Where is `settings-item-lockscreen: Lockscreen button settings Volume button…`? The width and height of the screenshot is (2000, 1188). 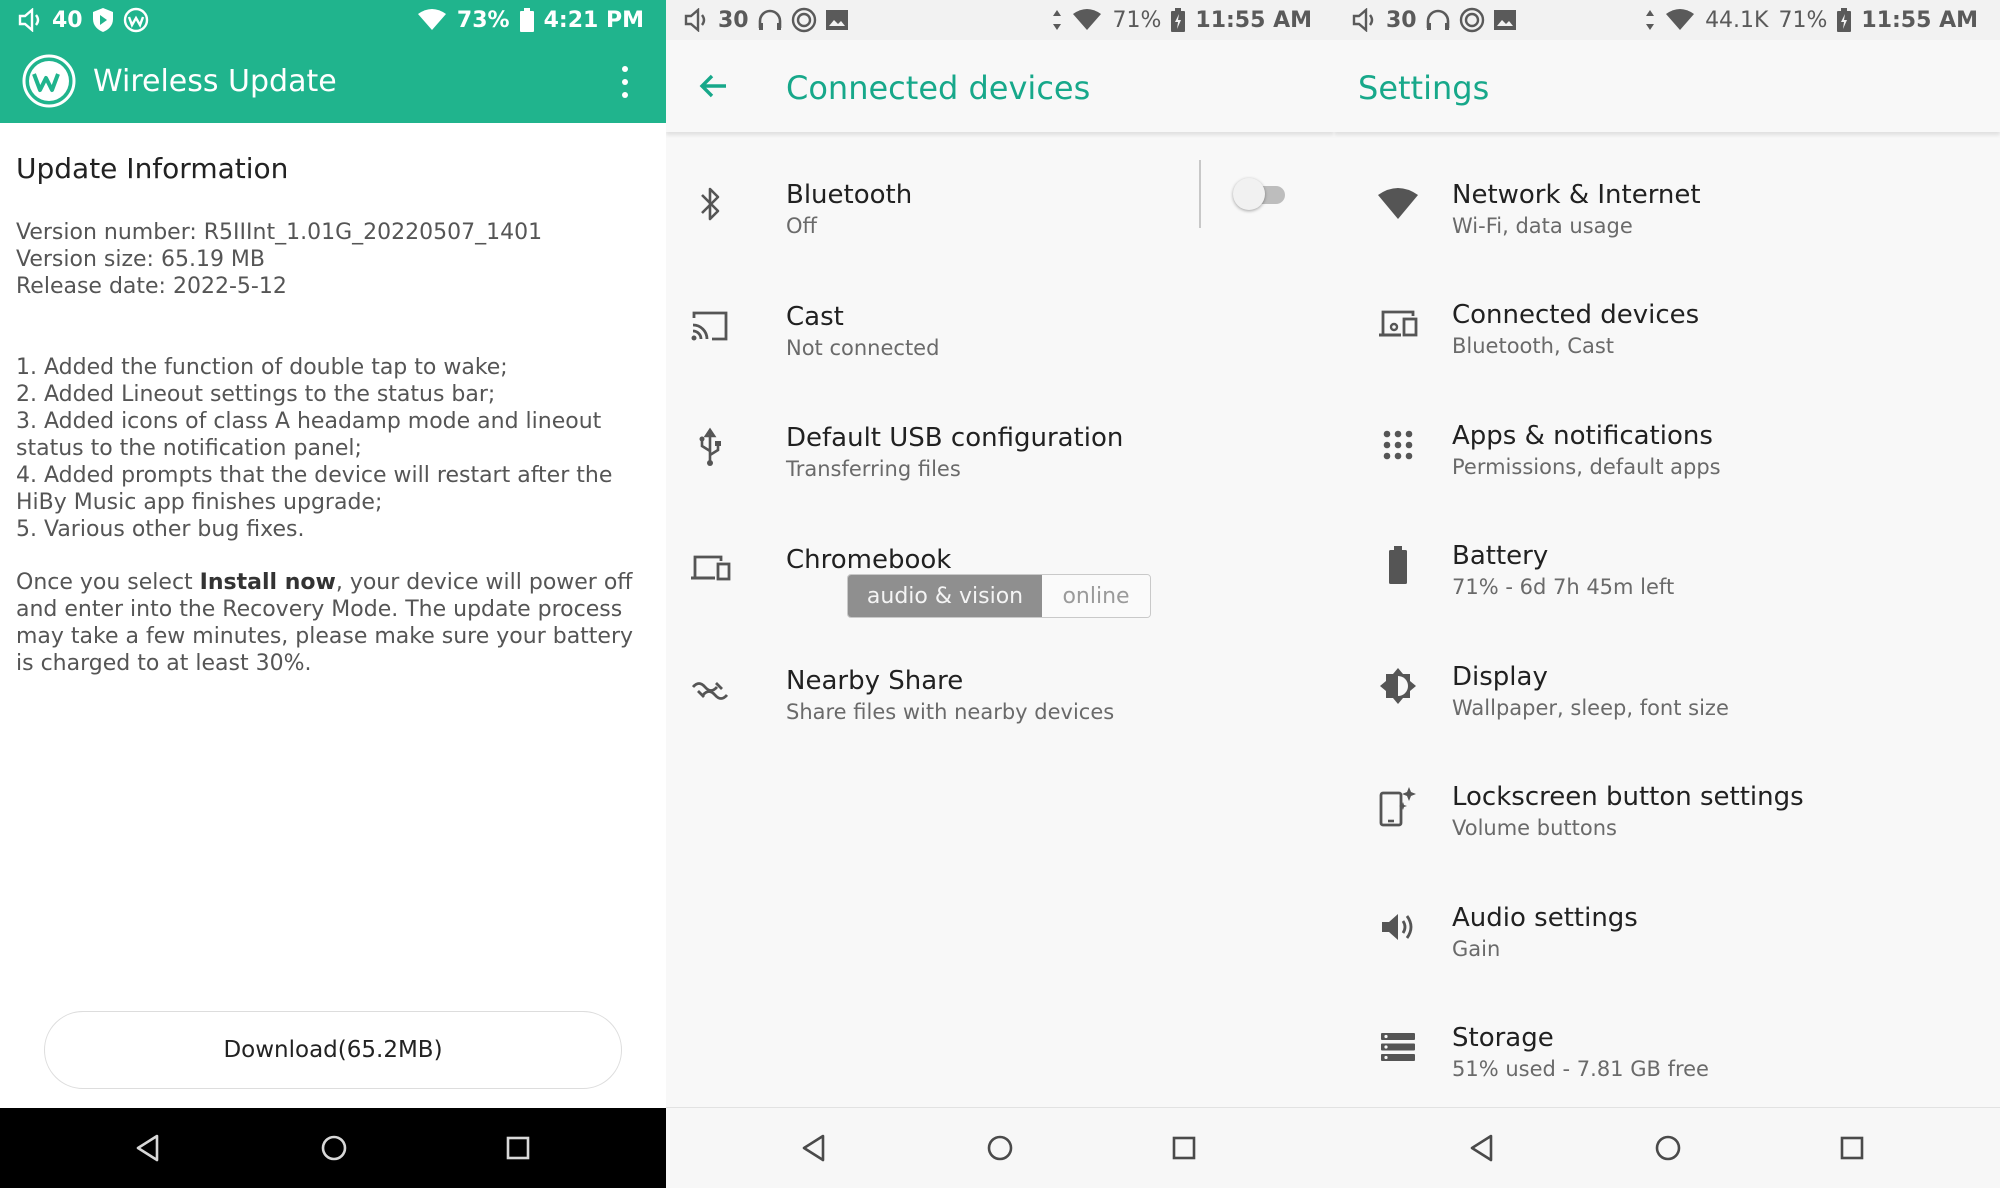
settings-item-lockscreen: Lockscreen button settings Volume button… is located at coordinates (1667, 794).